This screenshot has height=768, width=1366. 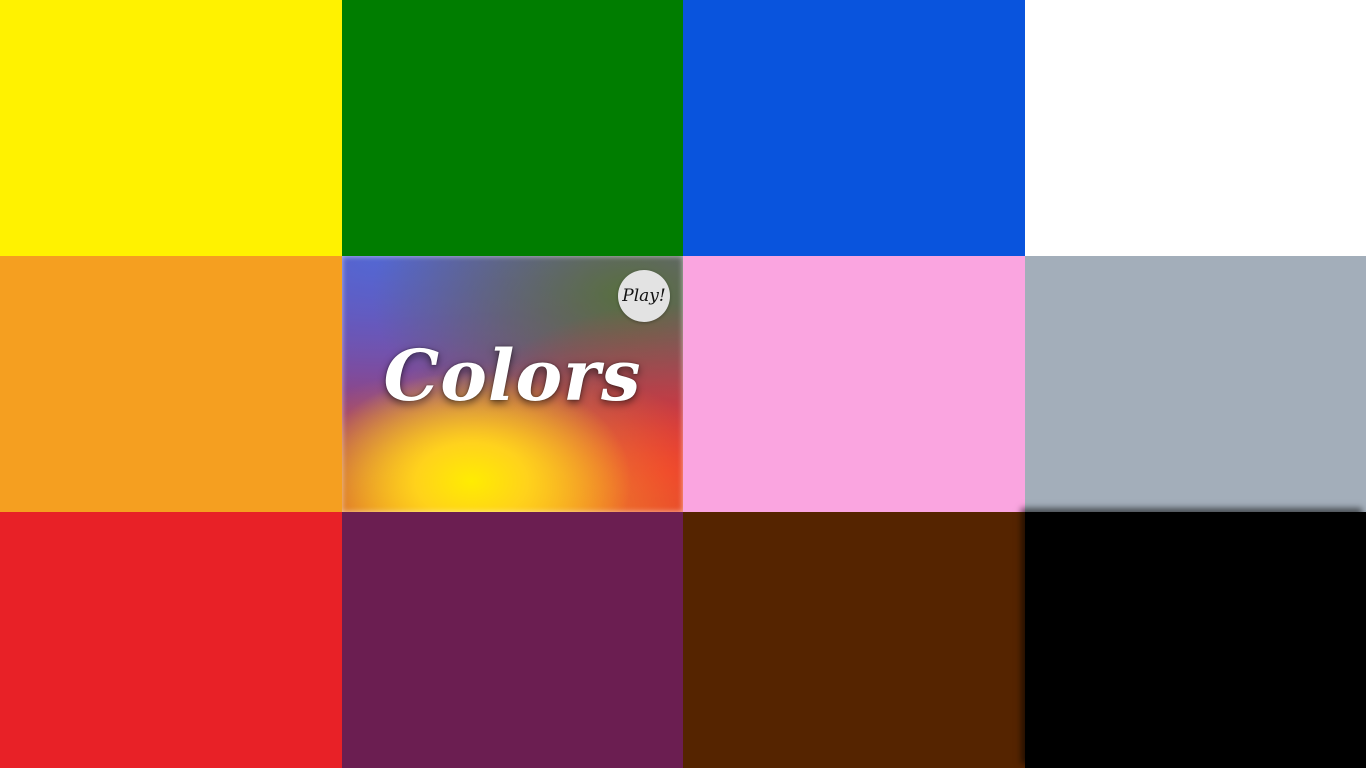 What do you see at coordinates (854, 640) in the screenshot?
I see `tile-brown` at bounding box center [854, 640].